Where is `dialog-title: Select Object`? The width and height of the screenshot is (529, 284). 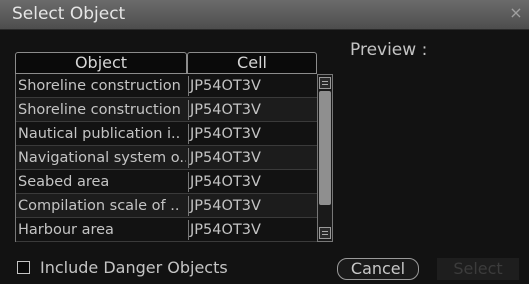
dialog-title: Select Object is located at coordinates (69, 14).